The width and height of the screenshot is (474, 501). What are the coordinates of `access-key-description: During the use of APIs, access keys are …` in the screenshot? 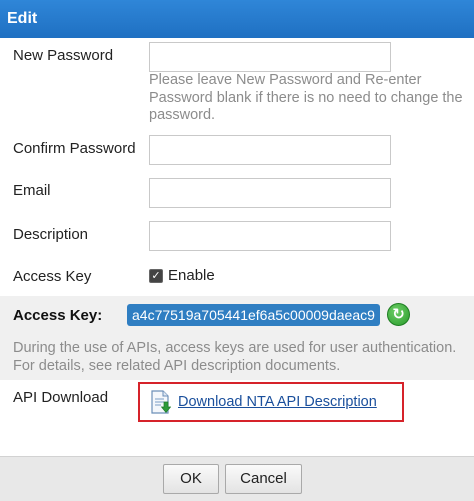 It's located at (235, 357).